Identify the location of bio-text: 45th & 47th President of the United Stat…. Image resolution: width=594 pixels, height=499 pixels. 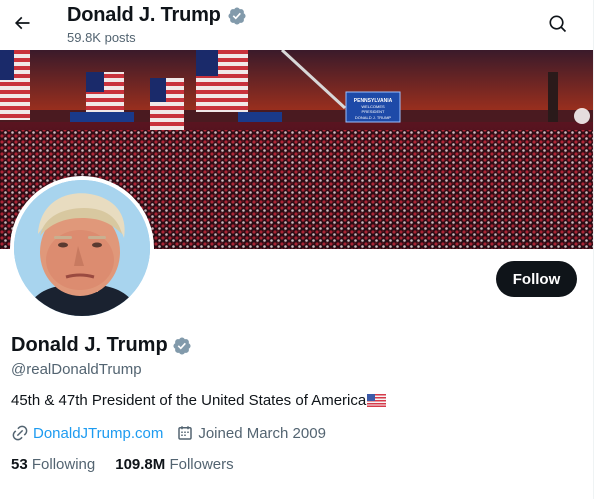
(189, 400).